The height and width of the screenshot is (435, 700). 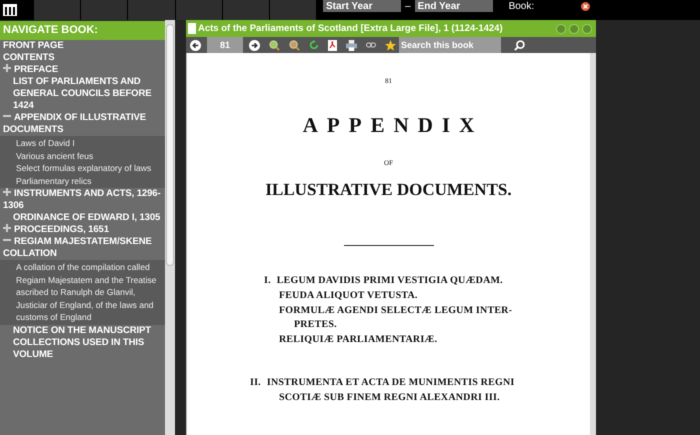 What do you see at coordinates (351, 45) in the screenshot?
I see `print-icon` at bounding box center [351, 45].